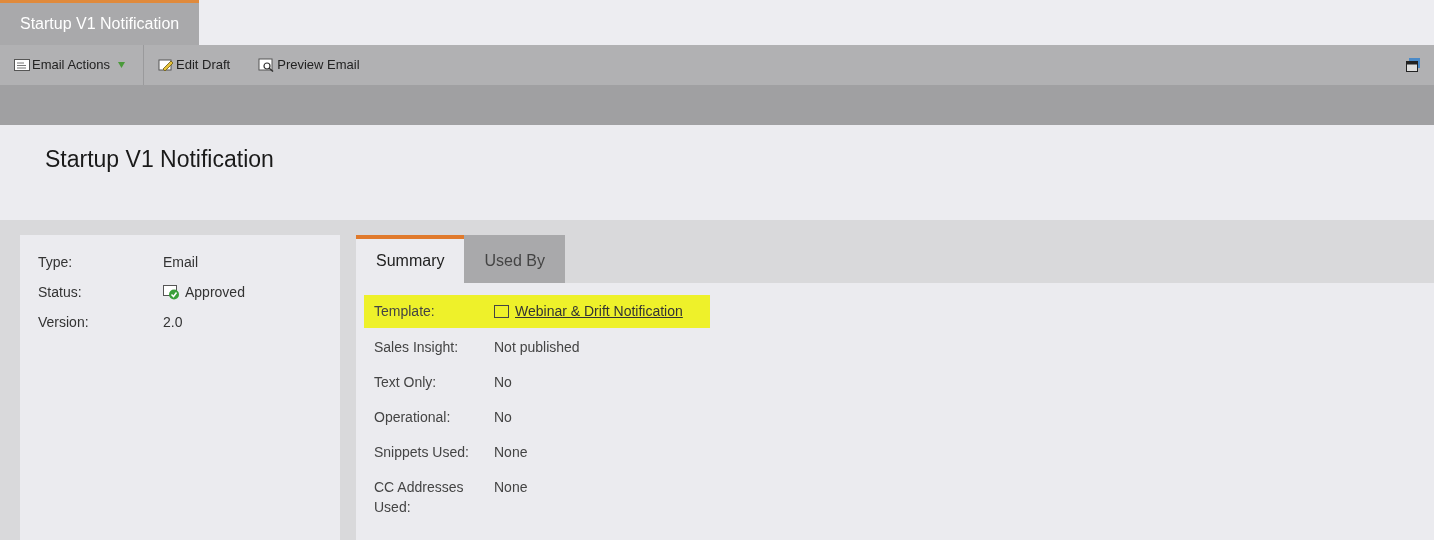 The image size is (1434, 540). What do you see at coordinates (22, 65) in the screenshot?
I see `email-icon` at bounding box center [22, 65].